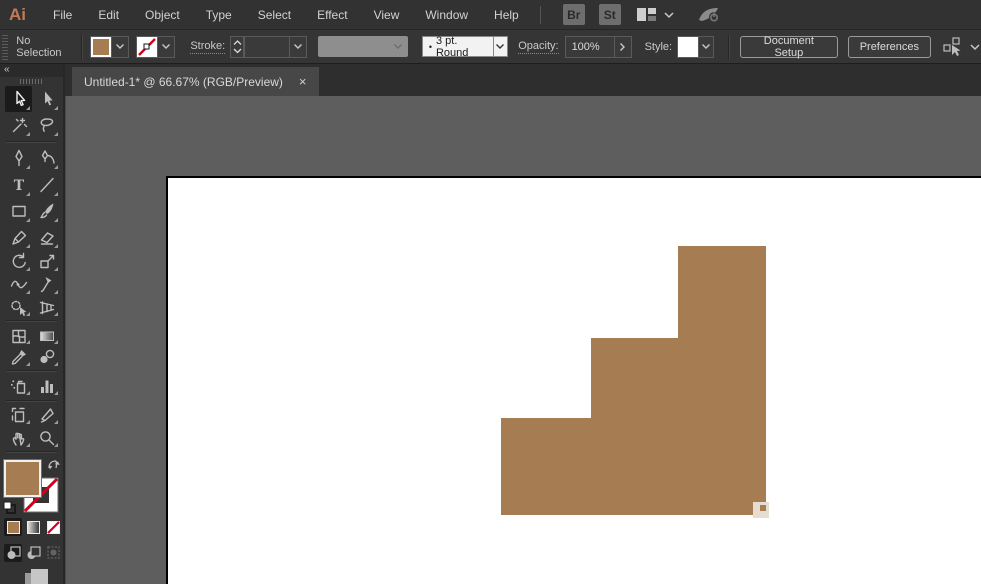 Image resolution: width=981 pixels, height=584 pixels. What do you see at coordinates (387, 15) in the screenshot?
I see `menu-view: View` at bounding box center [387, 15].